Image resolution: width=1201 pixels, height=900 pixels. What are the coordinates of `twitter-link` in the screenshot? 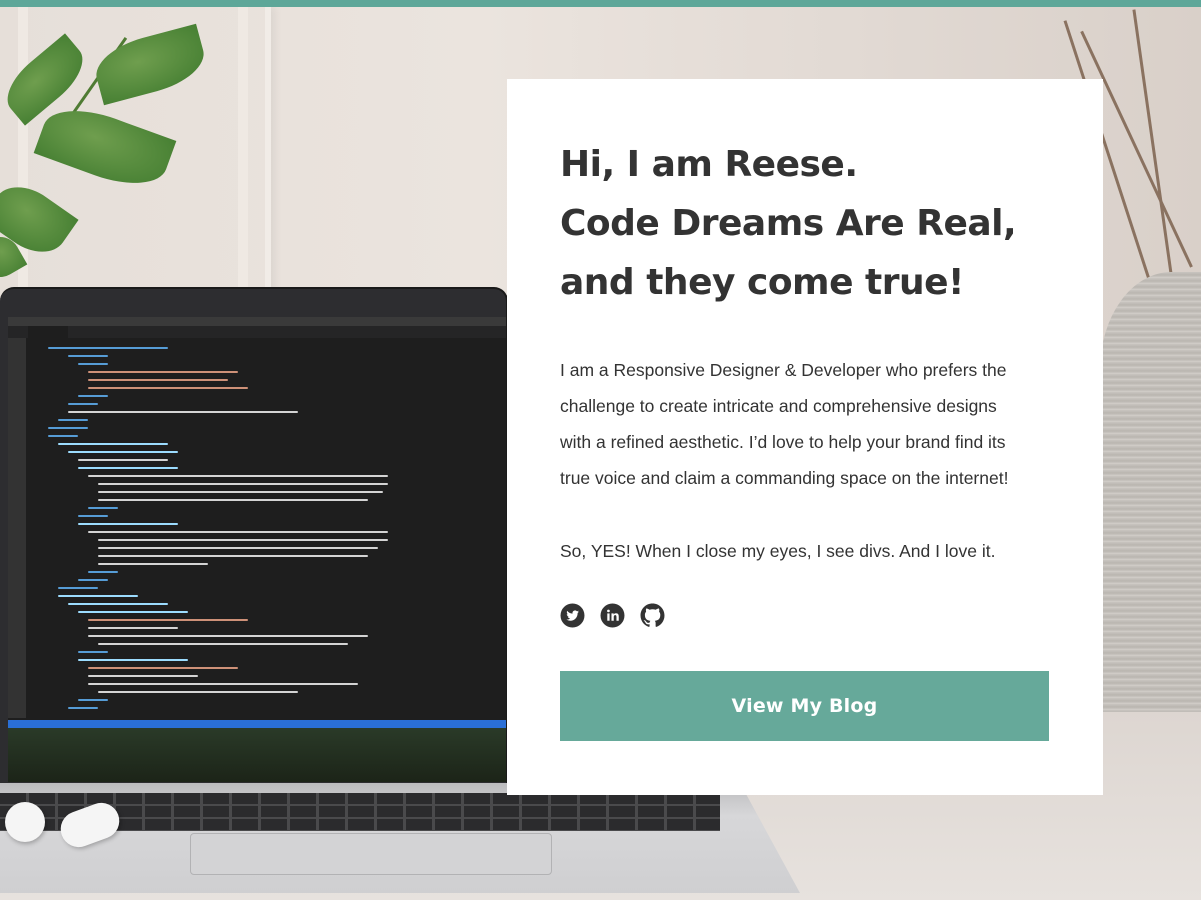 It's located at (572, 615).